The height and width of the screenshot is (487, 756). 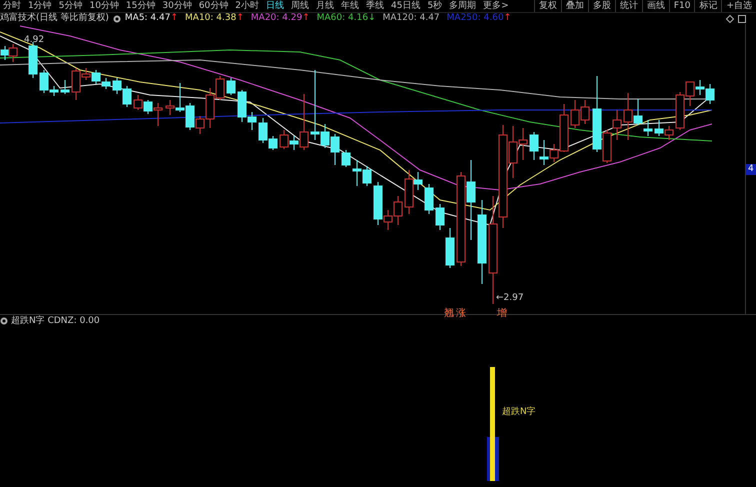 What do you see at coordinates (479, 18) in the screenshot?
I see `moving-average-value: MA250: 4.60↑` at bounding box center [479, 18].